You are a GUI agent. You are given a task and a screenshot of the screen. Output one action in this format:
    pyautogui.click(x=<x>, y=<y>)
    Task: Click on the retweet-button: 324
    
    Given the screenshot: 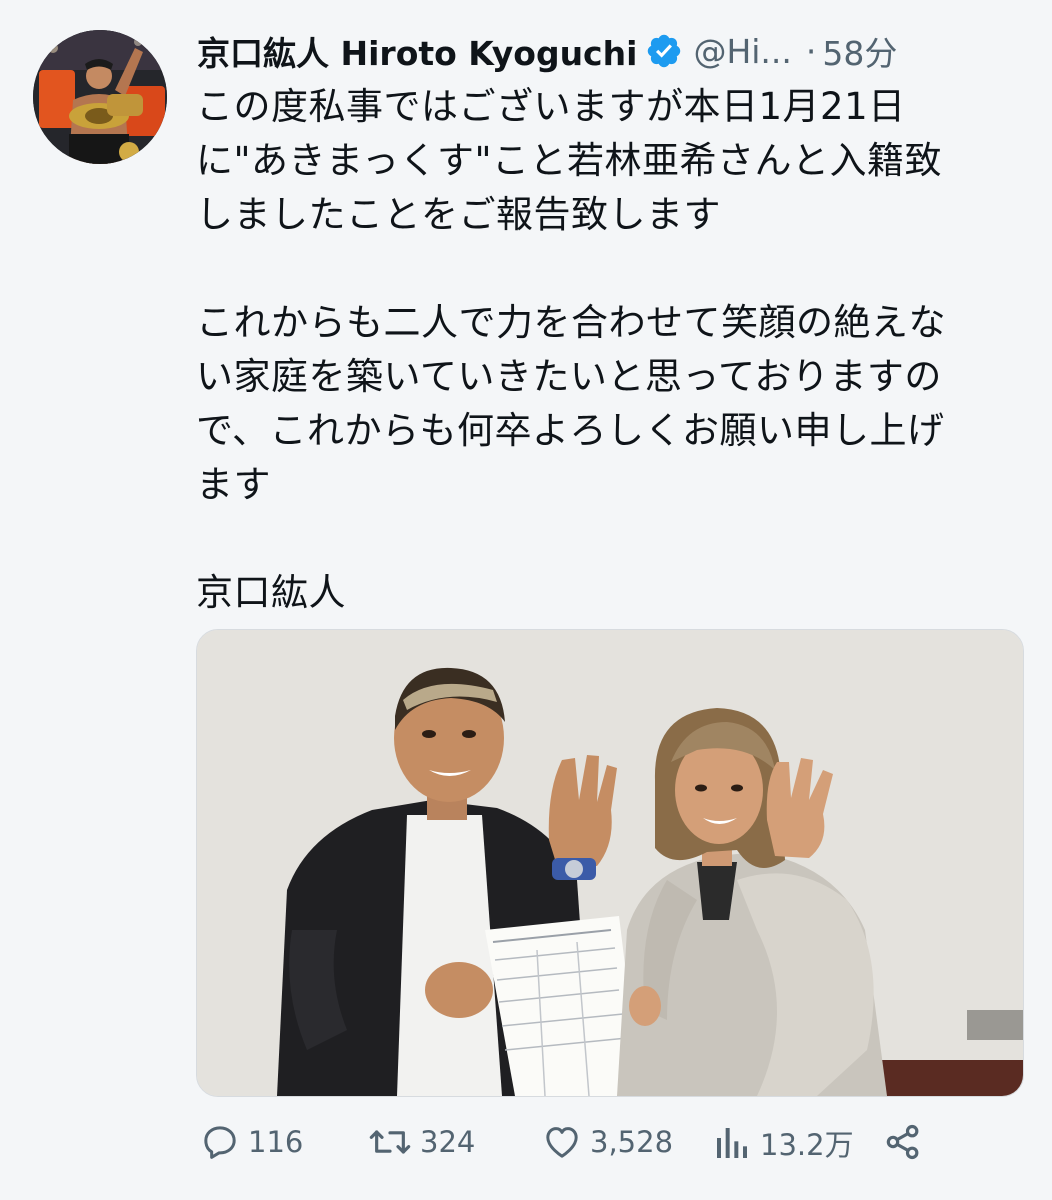 What is the action you would take?
    pyautogui.click(x=421, y=1142)
    